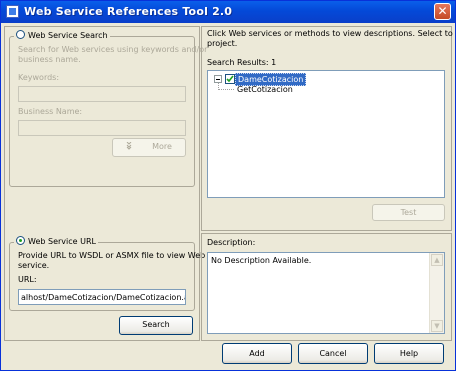 The image size is (456, 371). Describe the element at coordinates (218, 79) in the screenshot. I see `collapse-icon` at that location.